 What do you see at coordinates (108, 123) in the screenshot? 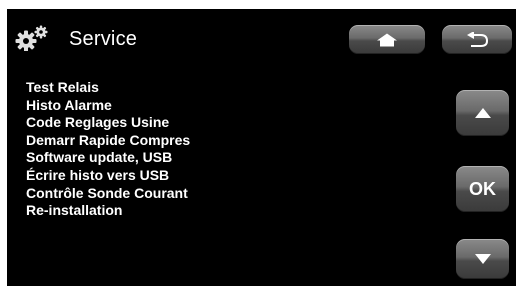
I see `menu-item-code-reglages-usine: Code Reglages Usine` at bounding box center [108, 123].